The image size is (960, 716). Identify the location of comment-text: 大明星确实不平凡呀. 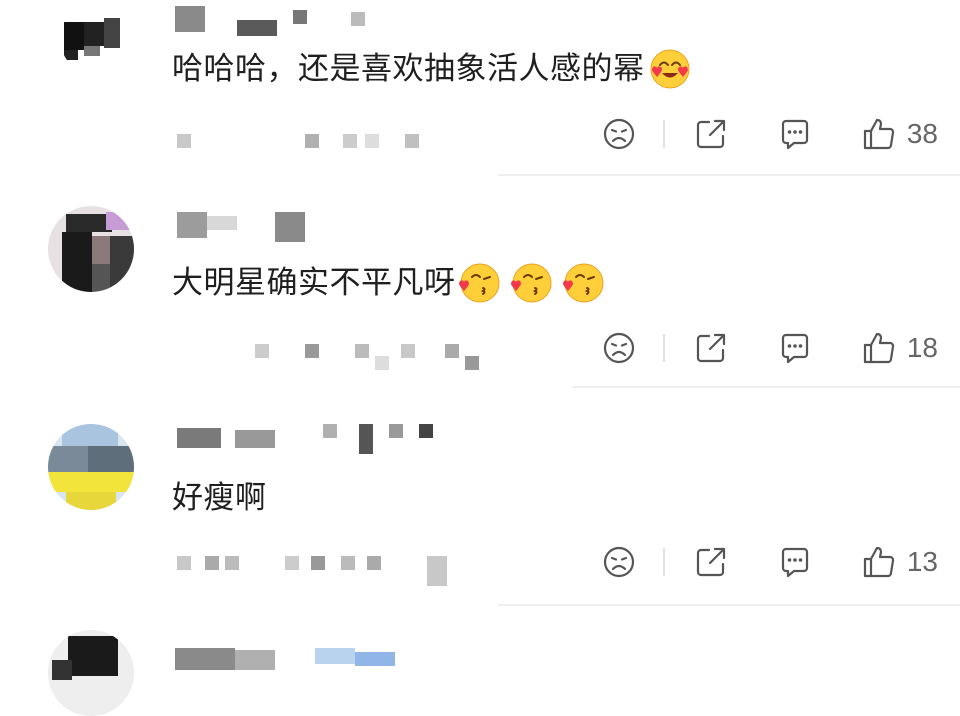
(388, 283).